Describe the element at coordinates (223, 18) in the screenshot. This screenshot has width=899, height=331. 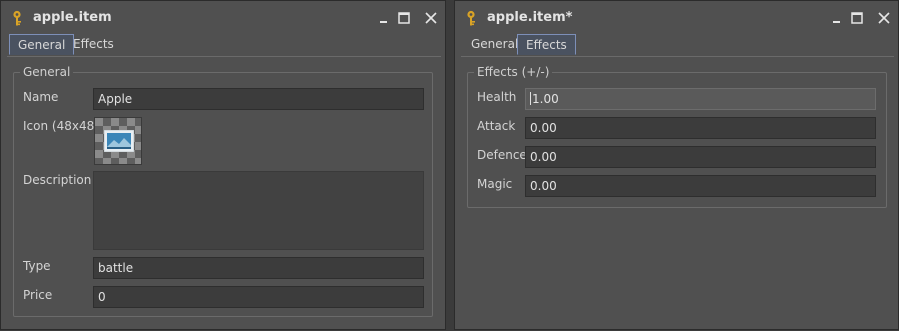
I see `titlebar: apple.item` at that location.